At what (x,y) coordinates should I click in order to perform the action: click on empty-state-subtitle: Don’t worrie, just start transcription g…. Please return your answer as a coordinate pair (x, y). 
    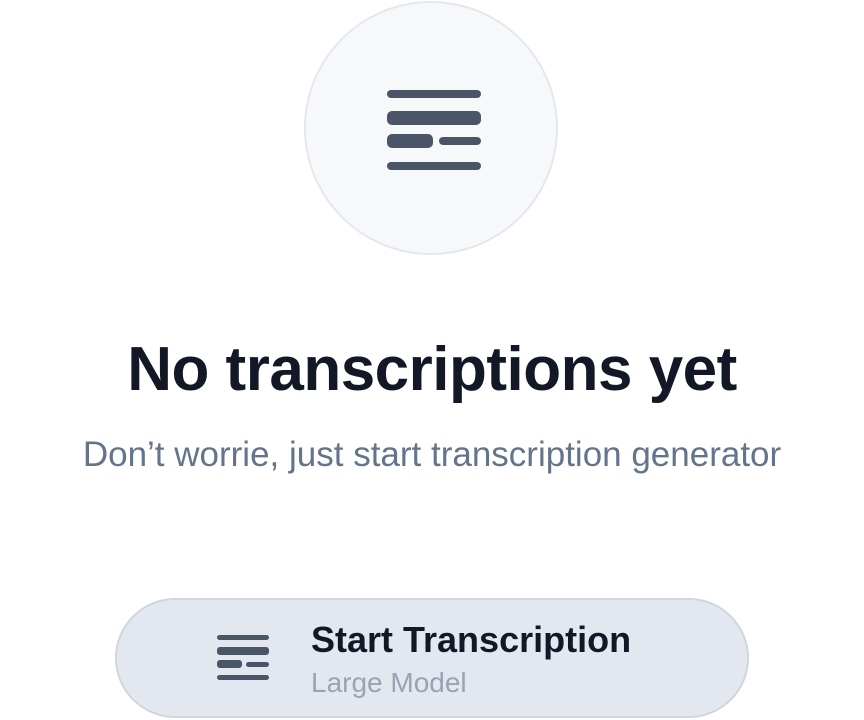
    Looking at the image, I should click on (432, 454).